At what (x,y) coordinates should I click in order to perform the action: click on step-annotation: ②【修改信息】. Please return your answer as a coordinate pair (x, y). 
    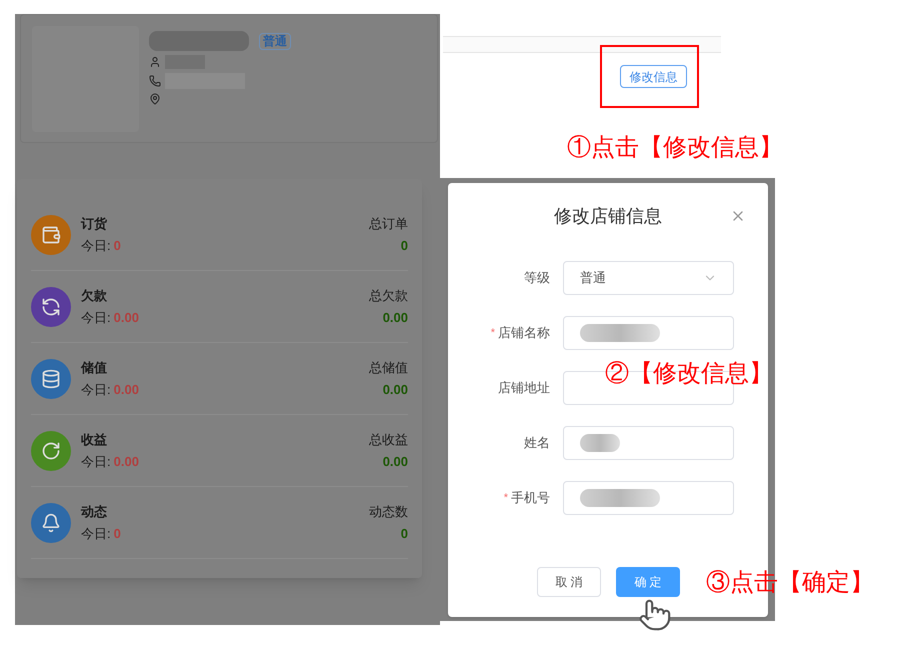
    Looking at the image, I should click on (689, 374).